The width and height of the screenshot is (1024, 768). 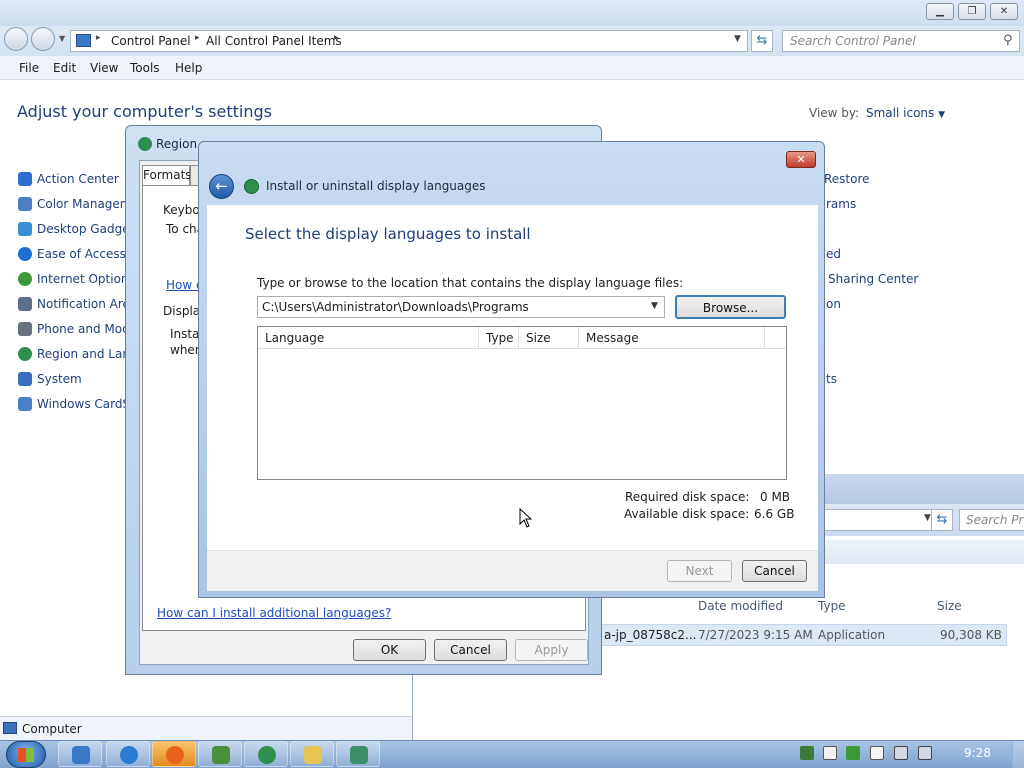 What do you see at coordinates (174, 754) in the screenshot?
I see `taskbar-firefox` at bounding box center [174, 754].